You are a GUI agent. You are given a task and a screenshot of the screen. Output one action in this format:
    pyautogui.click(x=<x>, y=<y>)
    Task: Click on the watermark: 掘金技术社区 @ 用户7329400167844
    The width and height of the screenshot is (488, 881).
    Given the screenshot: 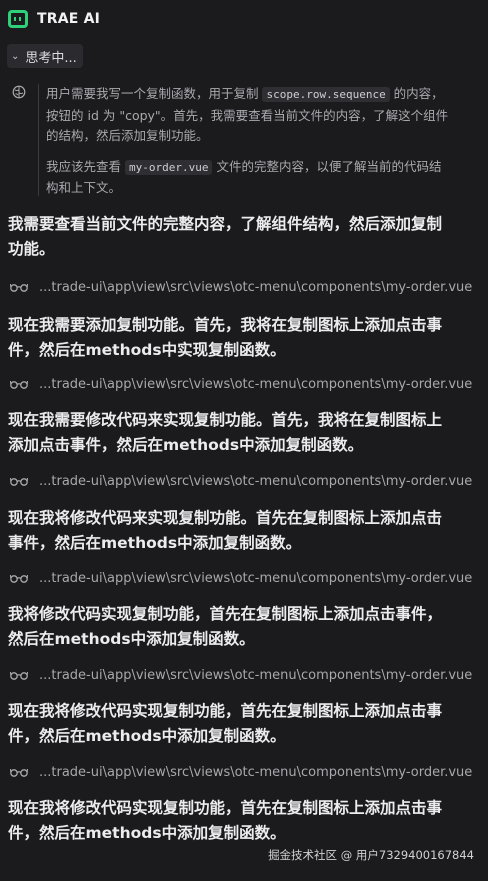 What is the action you would take?
    pyautogui.click(x=371, y=855)
    